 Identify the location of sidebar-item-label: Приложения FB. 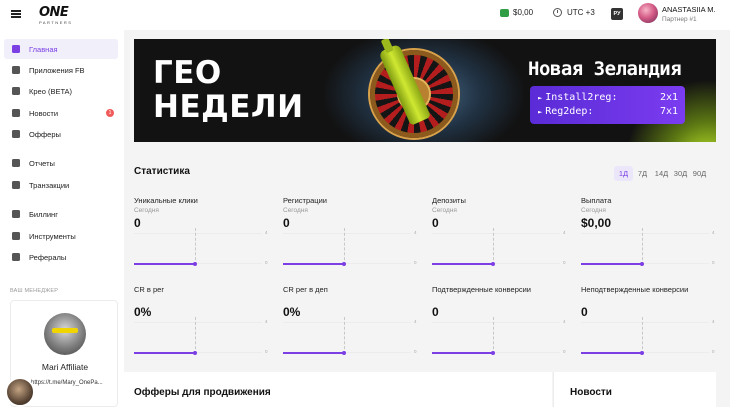
(57, 70).